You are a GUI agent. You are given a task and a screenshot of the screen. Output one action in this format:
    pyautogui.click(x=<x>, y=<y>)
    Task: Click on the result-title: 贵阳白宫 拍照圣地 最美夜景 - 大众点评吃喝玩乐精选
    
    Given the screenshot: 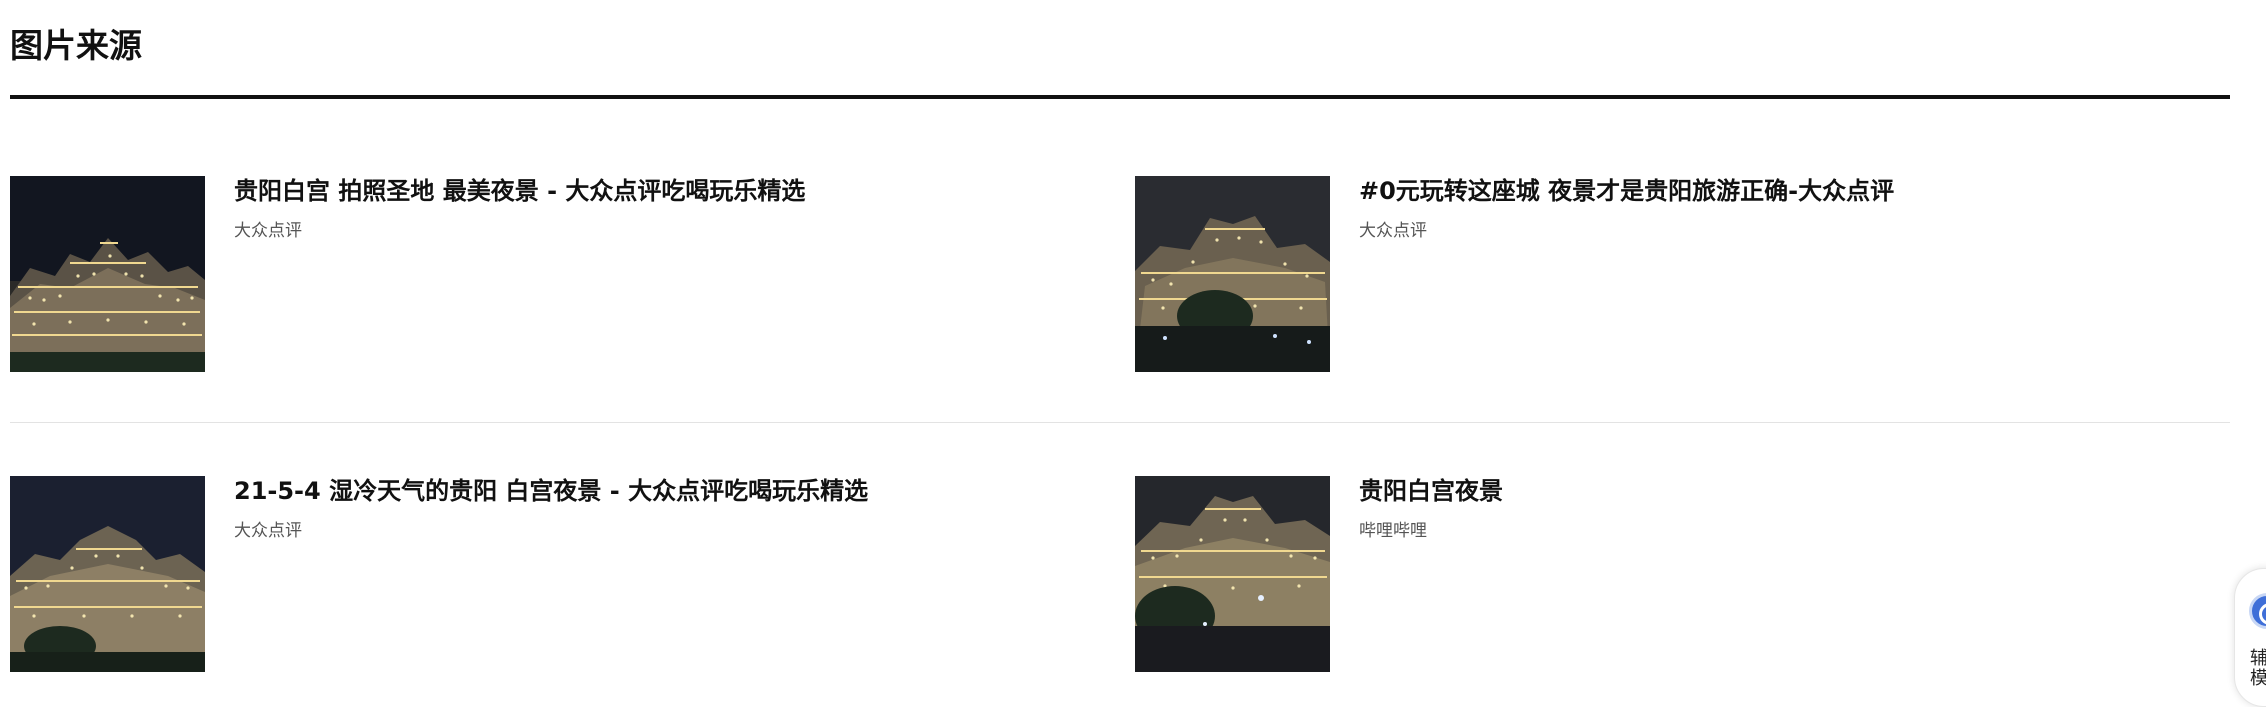 What is the action you would take?
    pyautogui.click(x=664, y=191)
    